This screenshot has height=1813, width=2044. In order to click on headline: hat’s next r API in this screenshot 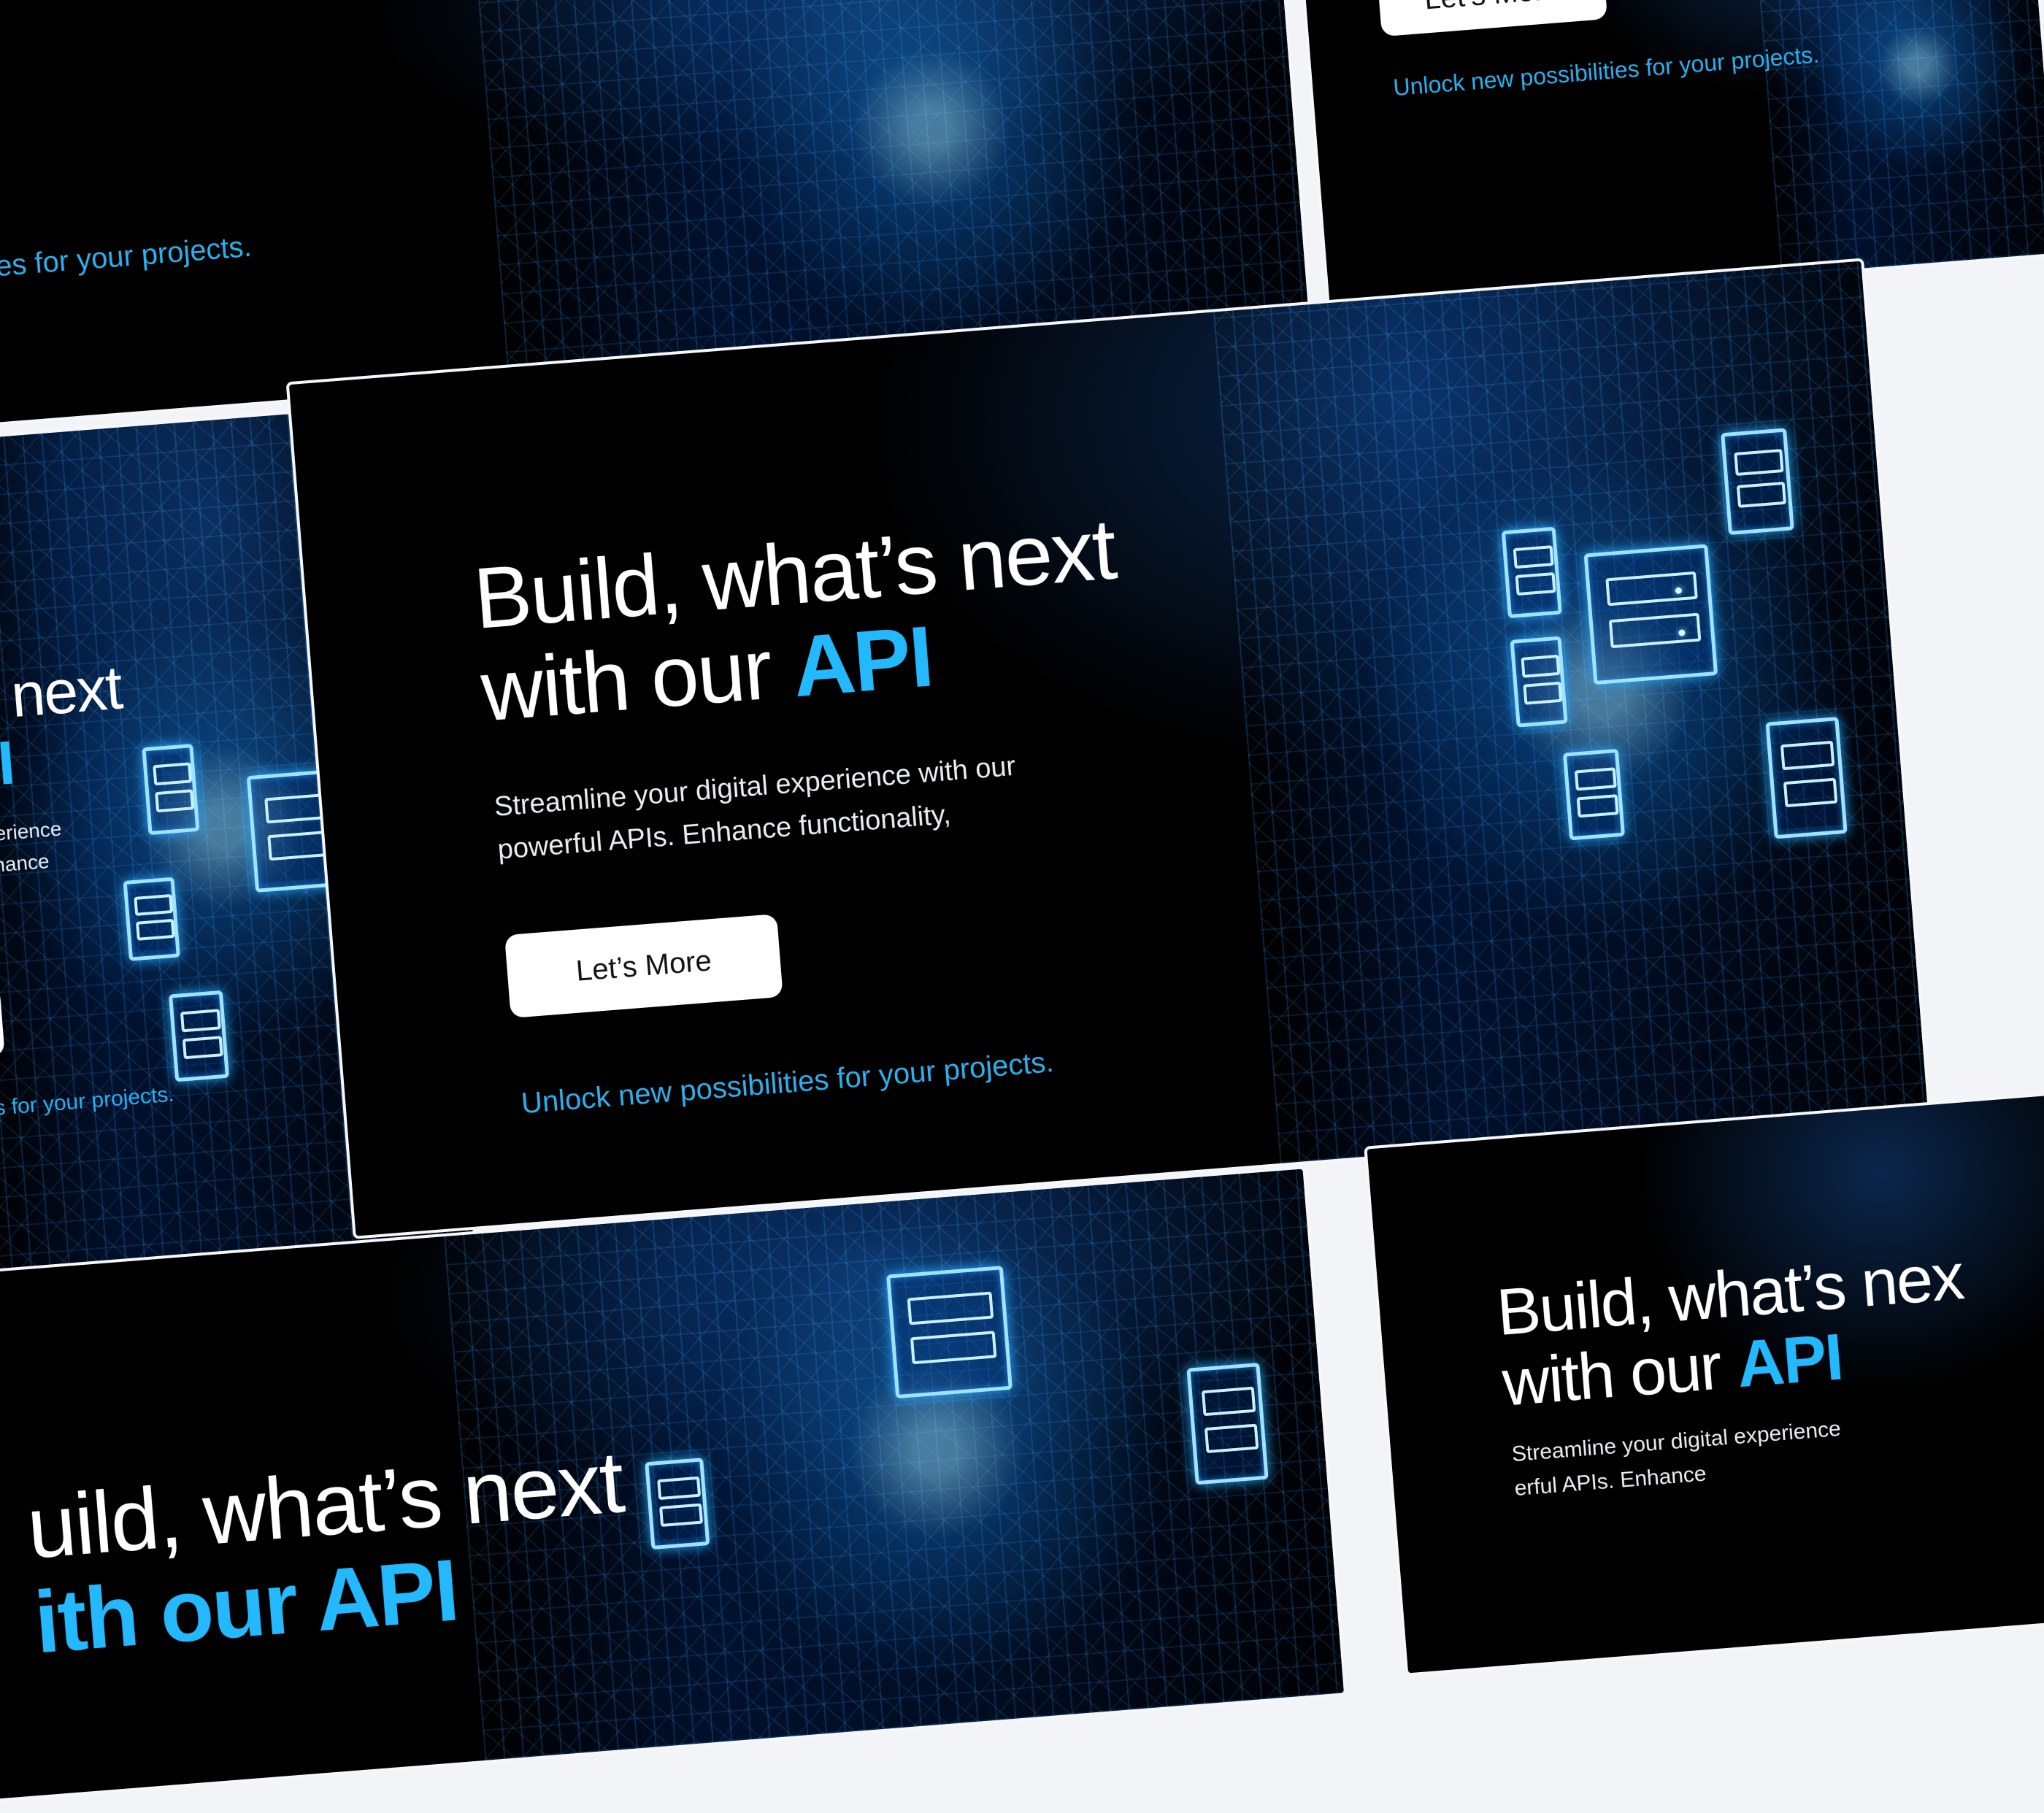, I will do `click(64, 730)`.